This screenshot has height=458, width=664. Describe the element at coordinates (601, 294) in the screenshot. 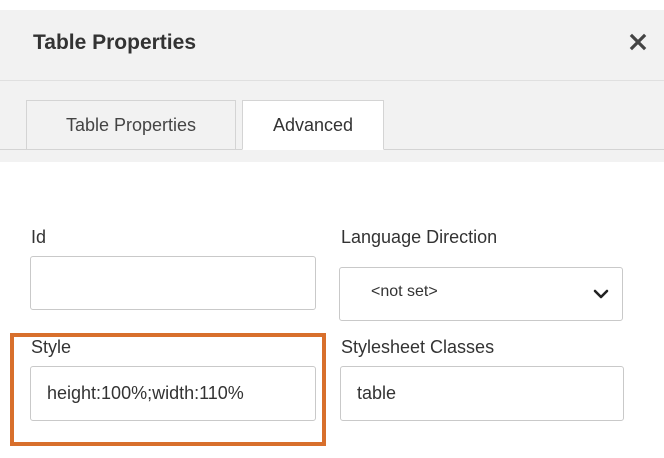

I see `chevron-down-icon` at that location.